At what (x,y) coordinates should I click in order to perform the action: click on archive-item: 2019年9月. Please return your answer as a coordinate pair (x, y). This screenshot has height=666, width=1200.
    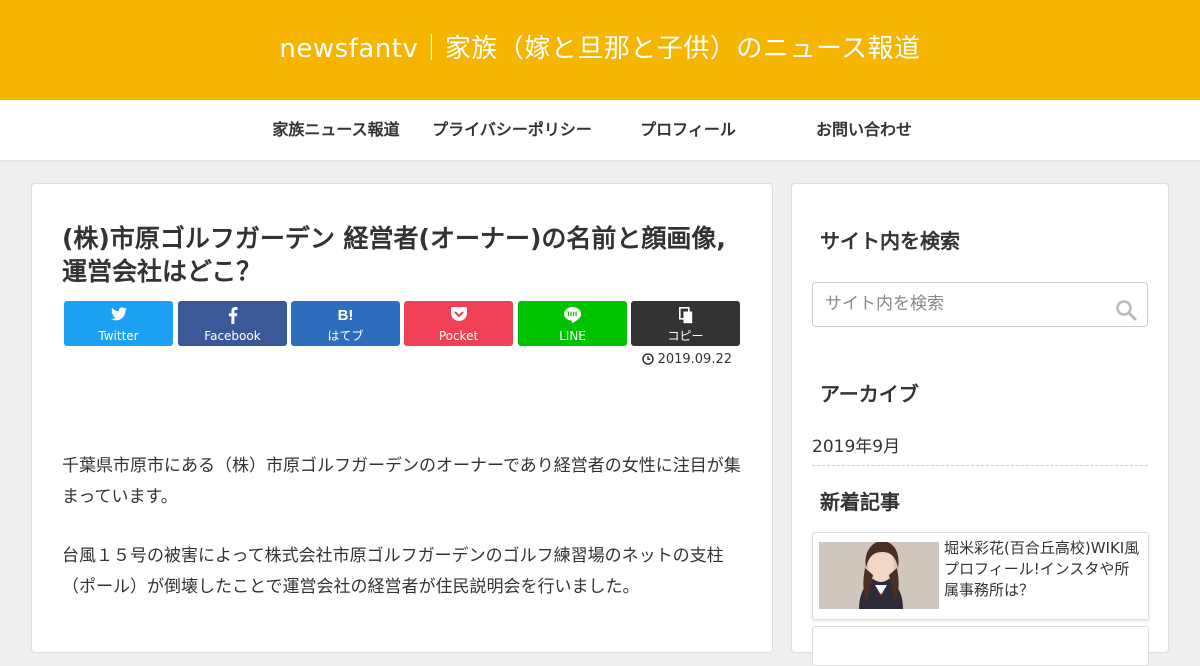
    Looking at the image, I should click on (980, 449).